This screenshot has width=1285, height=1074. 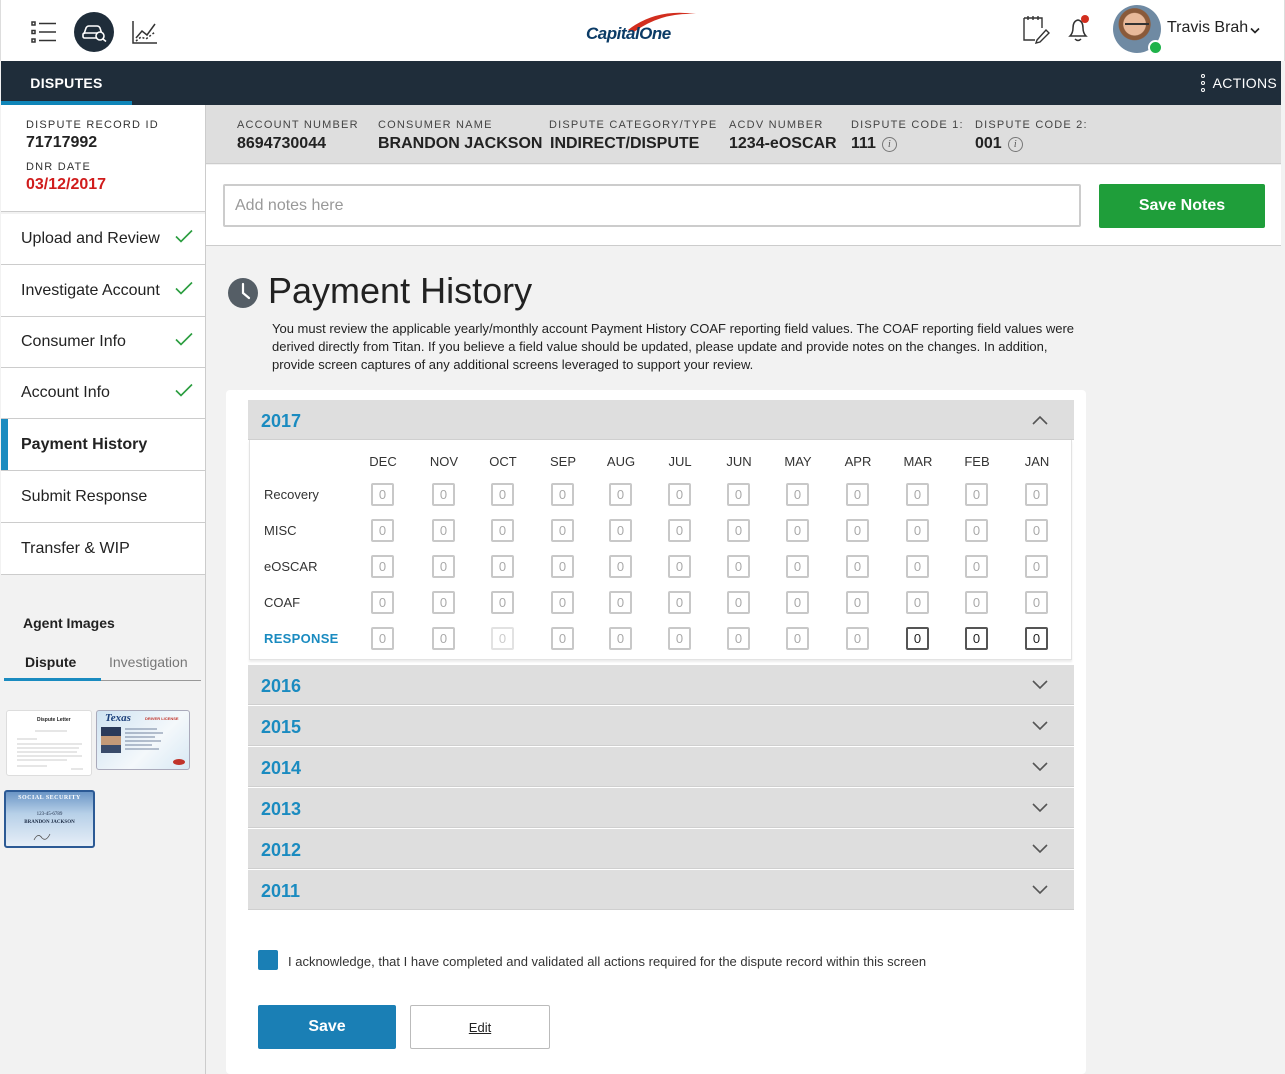 What do you see at coordinates (148, 662) in the screenshot?
I see `tab-investigation-images: Investigation` at bounding box center [148, 662].